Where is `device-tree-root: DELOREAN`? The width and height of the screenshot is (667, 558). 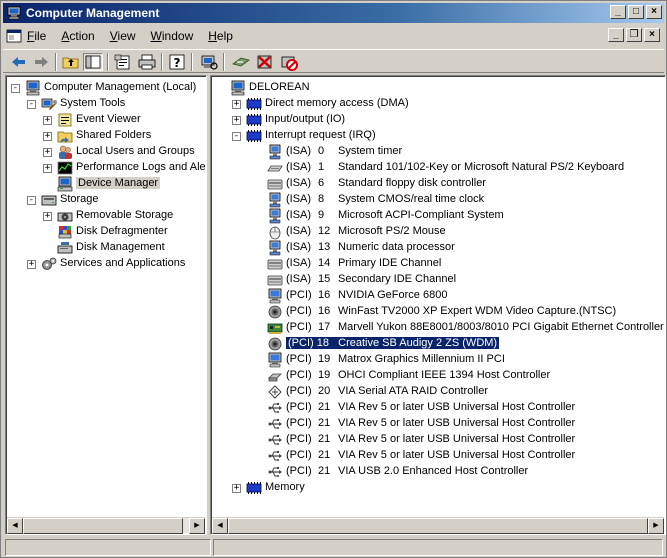 device-tree-root: DELOREAN is located at coordinates (438, 88).